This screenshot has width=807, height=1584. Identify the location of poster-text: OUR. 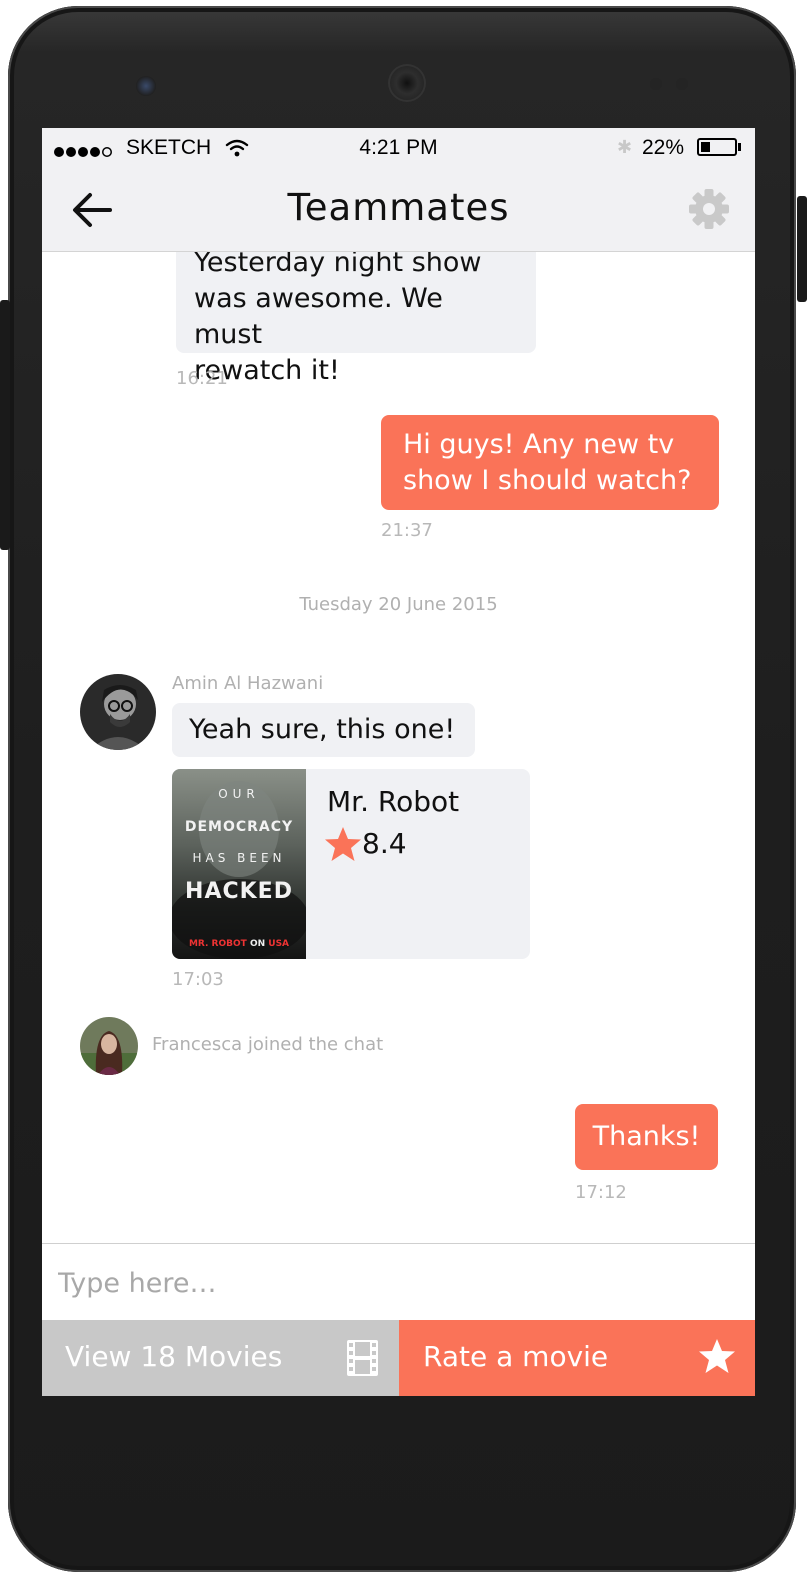
(239, 794).